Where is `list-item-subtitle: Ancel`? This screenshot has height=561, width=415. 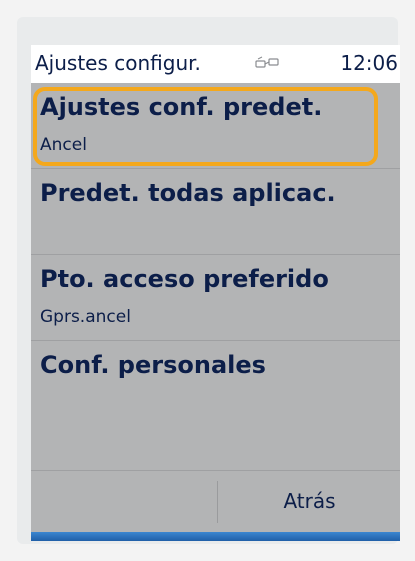 list-item-subtitle: Ancel is located at coordinates (63, 145).